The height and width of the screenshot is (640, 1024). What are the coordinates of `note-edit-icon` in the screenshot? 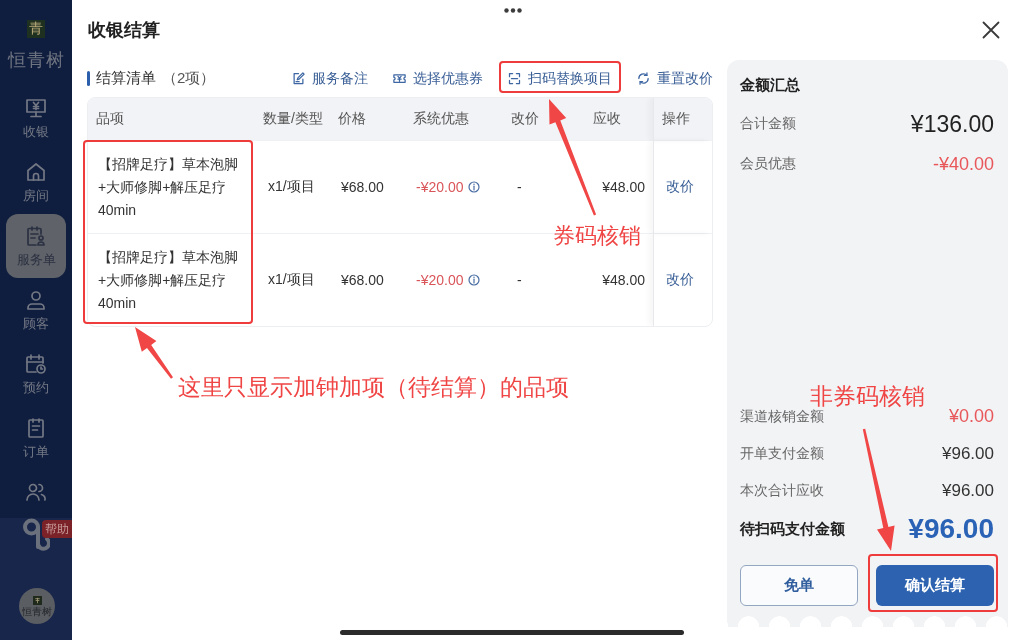 It's located at (298, 78).